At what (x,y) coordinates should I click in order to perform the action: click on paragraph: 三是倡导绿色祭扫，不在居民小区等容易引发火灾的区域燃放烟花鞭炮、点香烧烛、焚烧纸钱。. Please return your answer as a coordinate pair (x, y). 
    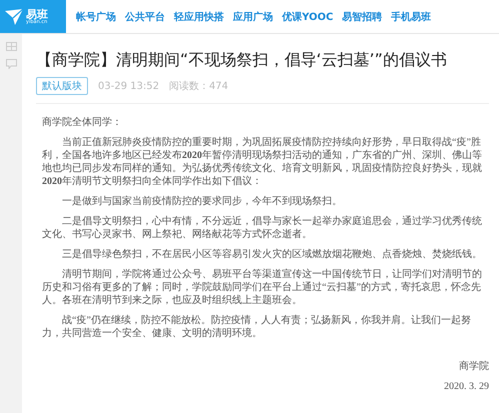
    Looking at the image, I should click on (272, 254).